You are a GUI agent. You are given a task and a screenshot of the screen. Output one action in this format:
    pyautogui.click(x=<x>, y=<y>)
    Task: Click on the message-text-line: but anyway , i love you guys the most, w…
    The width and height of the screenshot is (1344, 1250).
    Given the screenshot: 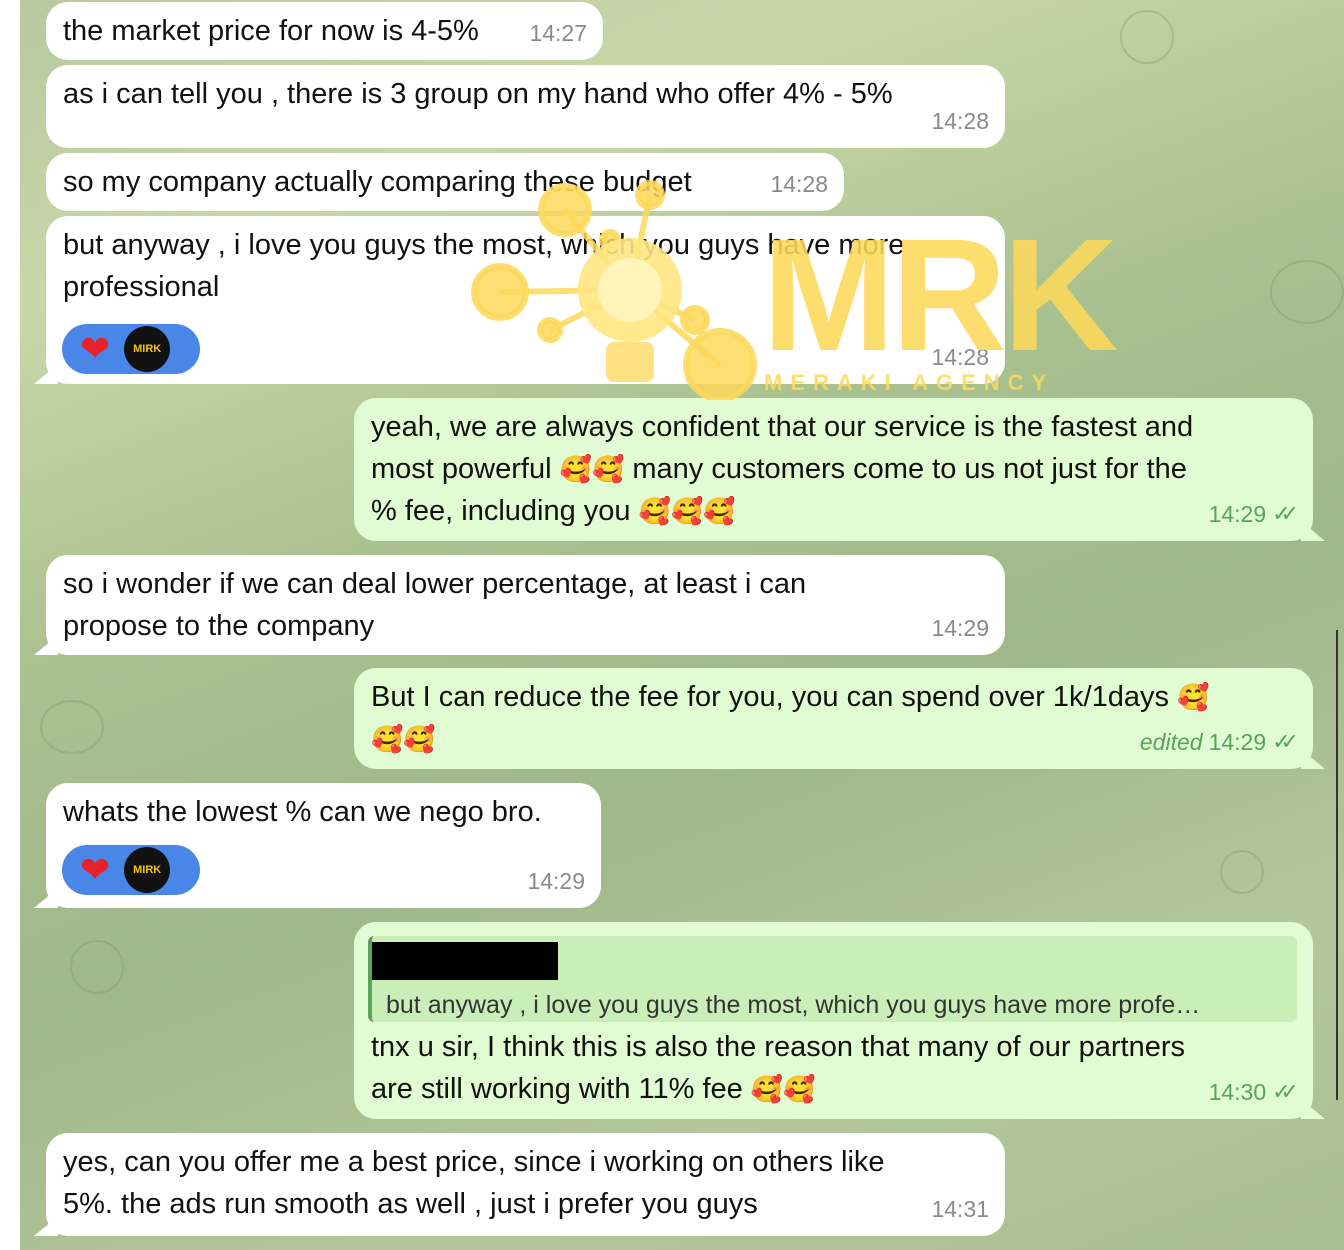 What is the action you would take?
    pyautogui.click(x=484, y=245)
    